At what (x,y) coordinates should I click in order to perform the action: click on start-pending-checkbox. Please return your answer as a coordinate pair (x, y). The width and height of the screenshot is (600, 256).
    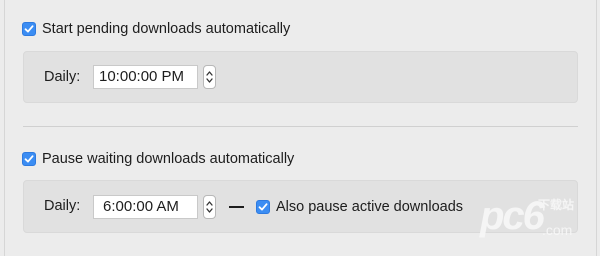
    Looking at the image, I should click on (29, 29).